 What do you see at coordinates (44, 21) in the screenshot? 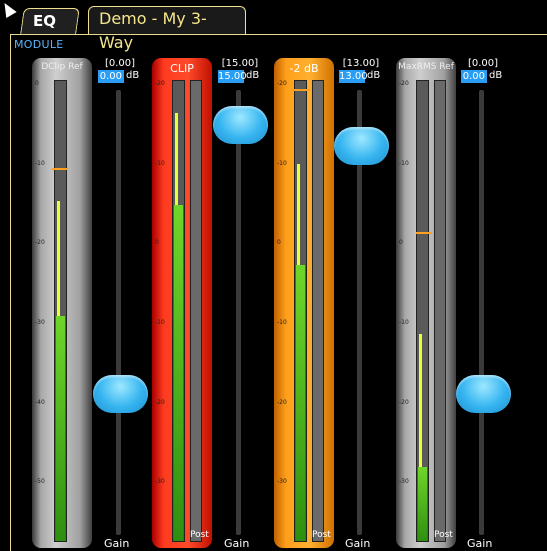
I see `tab-eq-label: EQ` at bounding box center [44, 21].